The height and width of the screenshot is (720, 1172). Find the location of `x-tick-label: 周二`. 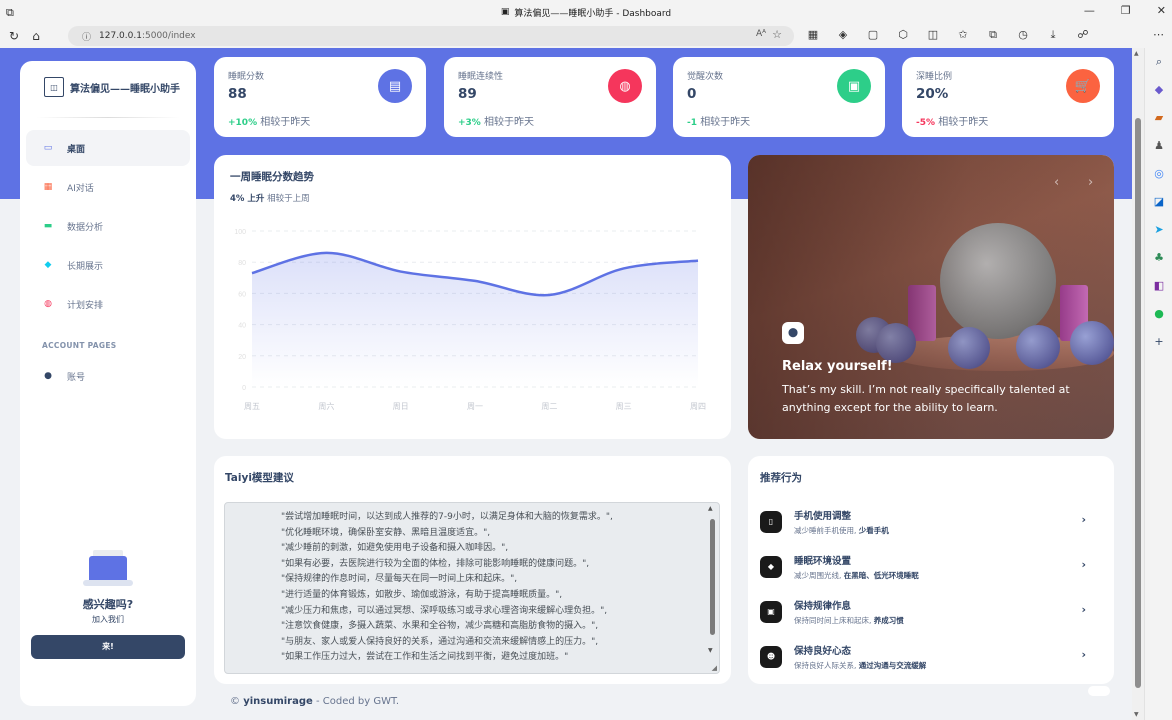

x-tick-label: 周二 is located at coordinates (549, 406).